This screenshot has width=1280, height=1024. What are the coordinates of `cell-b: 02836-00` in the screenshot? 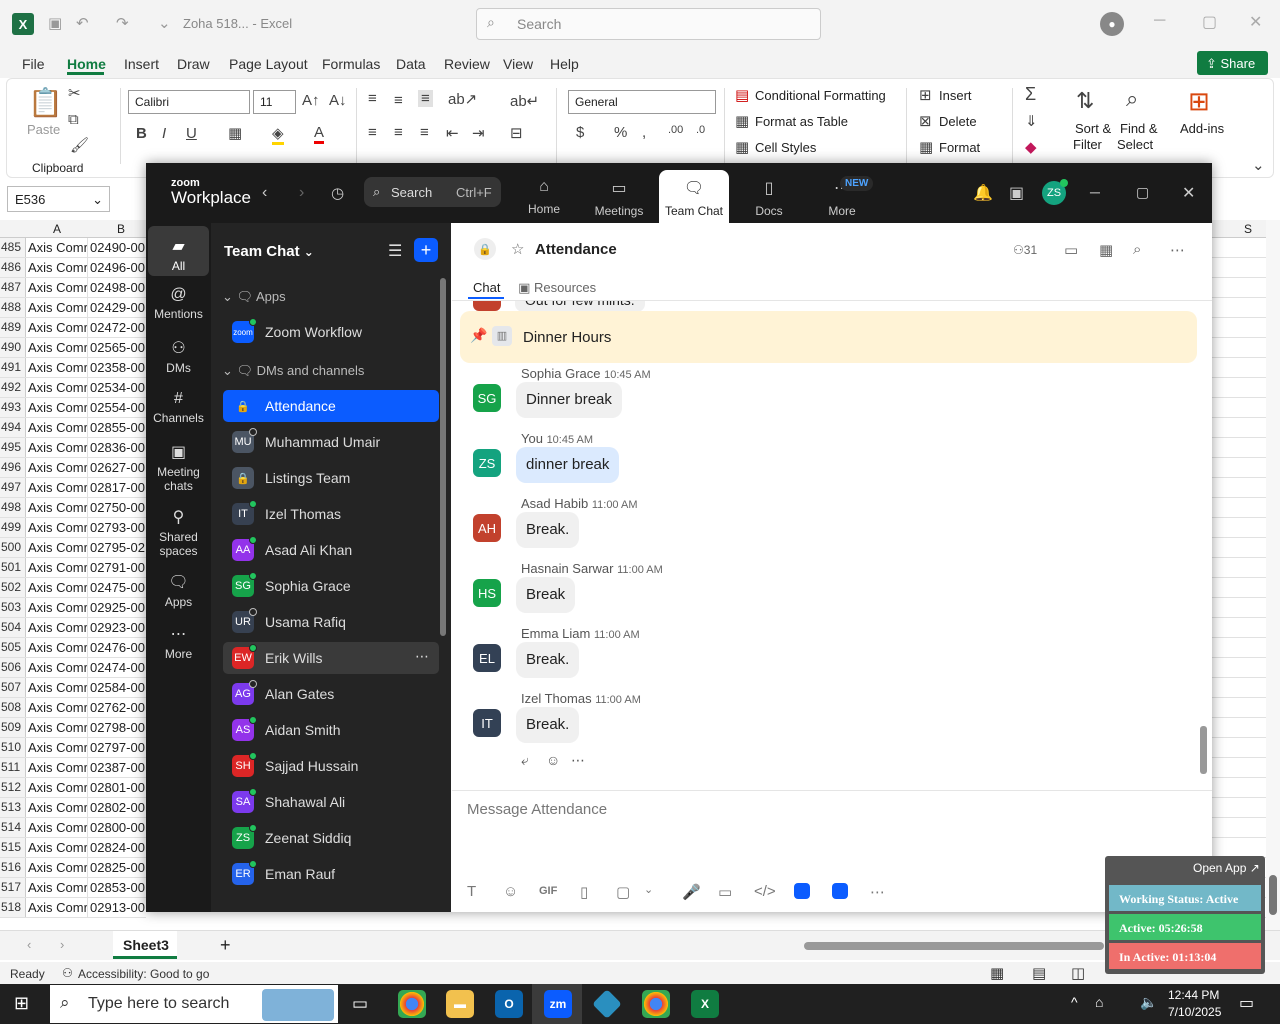 It's located at (117, 447).